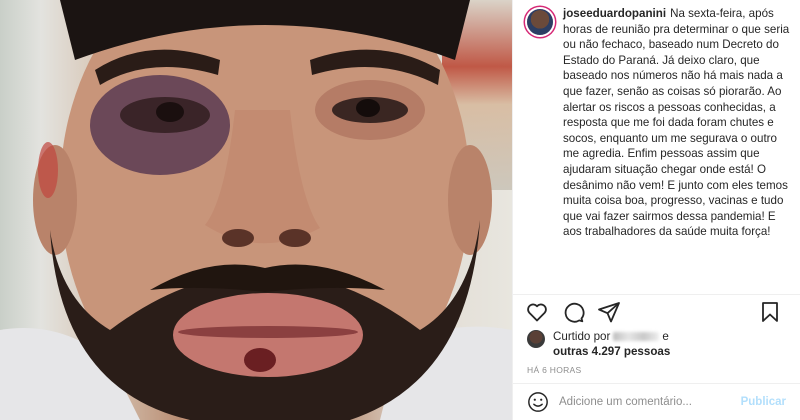 This screenshot has width=800, height=420. I want to click on liker-avatar, so click(536, 339).